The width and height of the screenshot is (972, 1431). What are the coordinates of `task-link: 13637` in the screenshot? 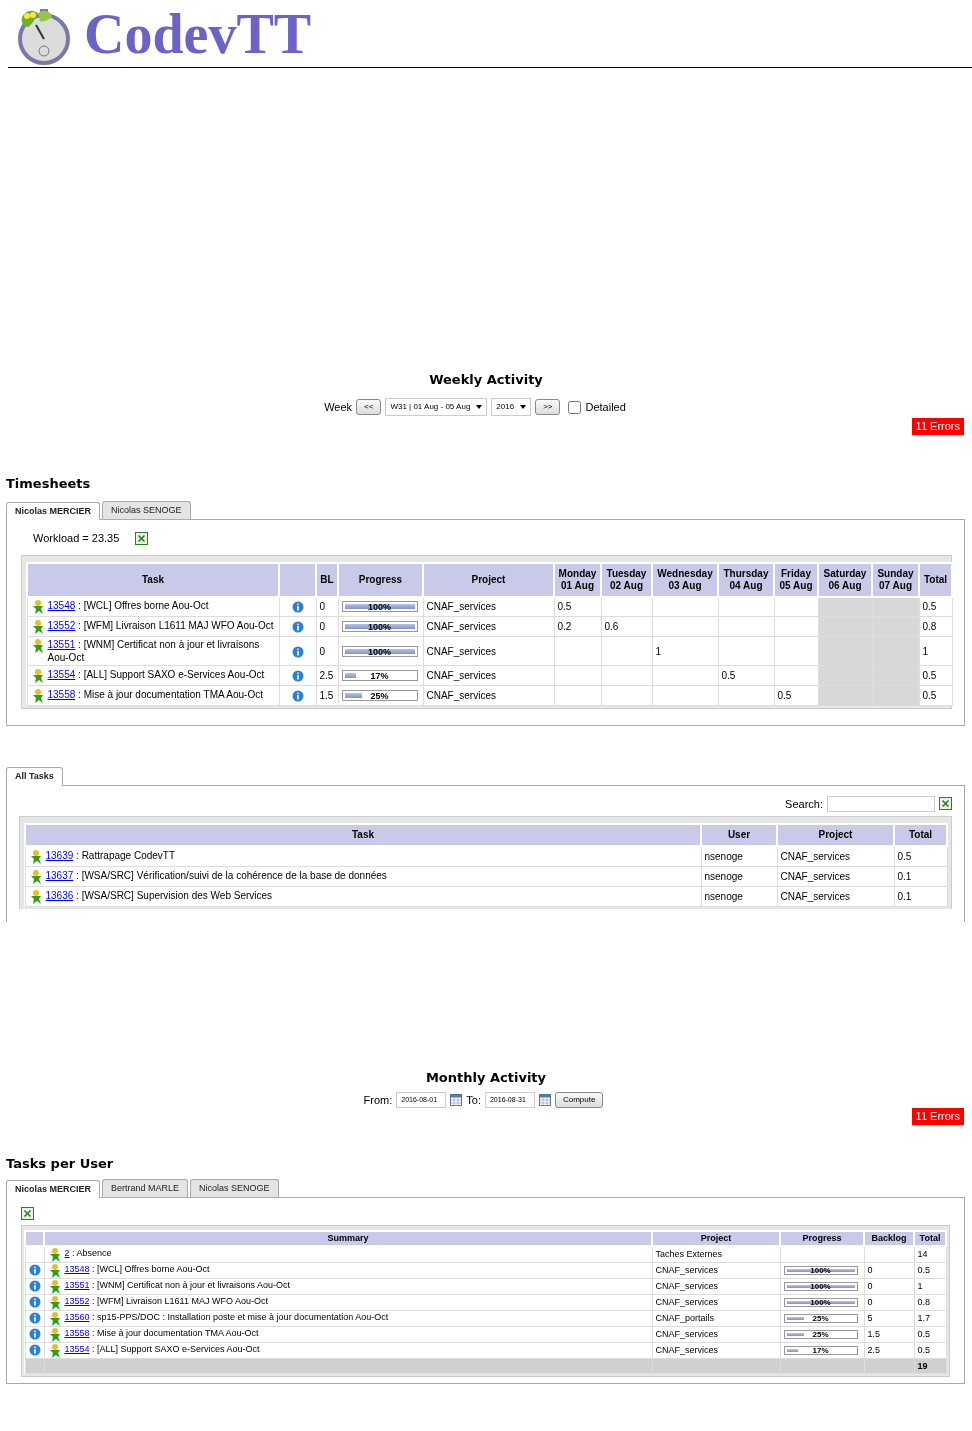 It's located at (59, 875).